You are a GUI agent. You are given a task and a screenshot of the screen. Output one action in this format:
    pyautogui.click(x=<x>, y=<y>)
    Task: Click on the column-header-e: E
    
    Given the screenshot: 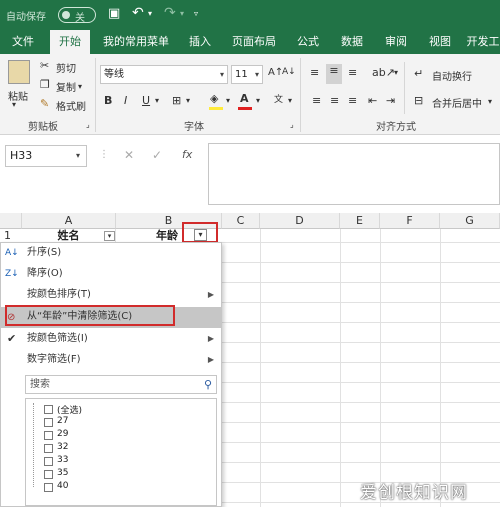 What is the action you would take?
    pyautogui.click(x=360, y=221)
    